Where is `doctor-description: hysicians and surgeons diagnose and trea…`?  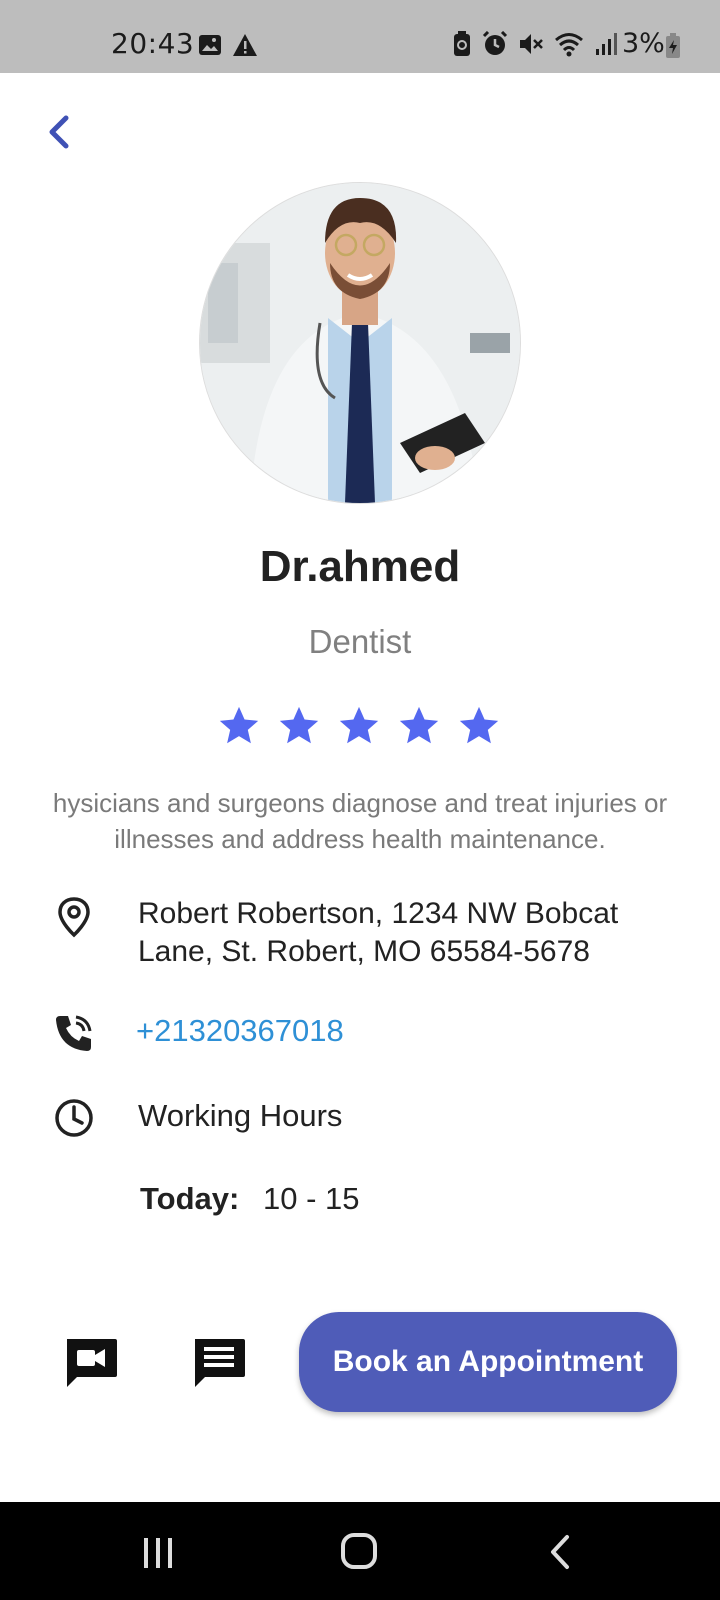
doctor-description: hysicians and surgeons diagnose and trea… is located at coordinates (360, 821).